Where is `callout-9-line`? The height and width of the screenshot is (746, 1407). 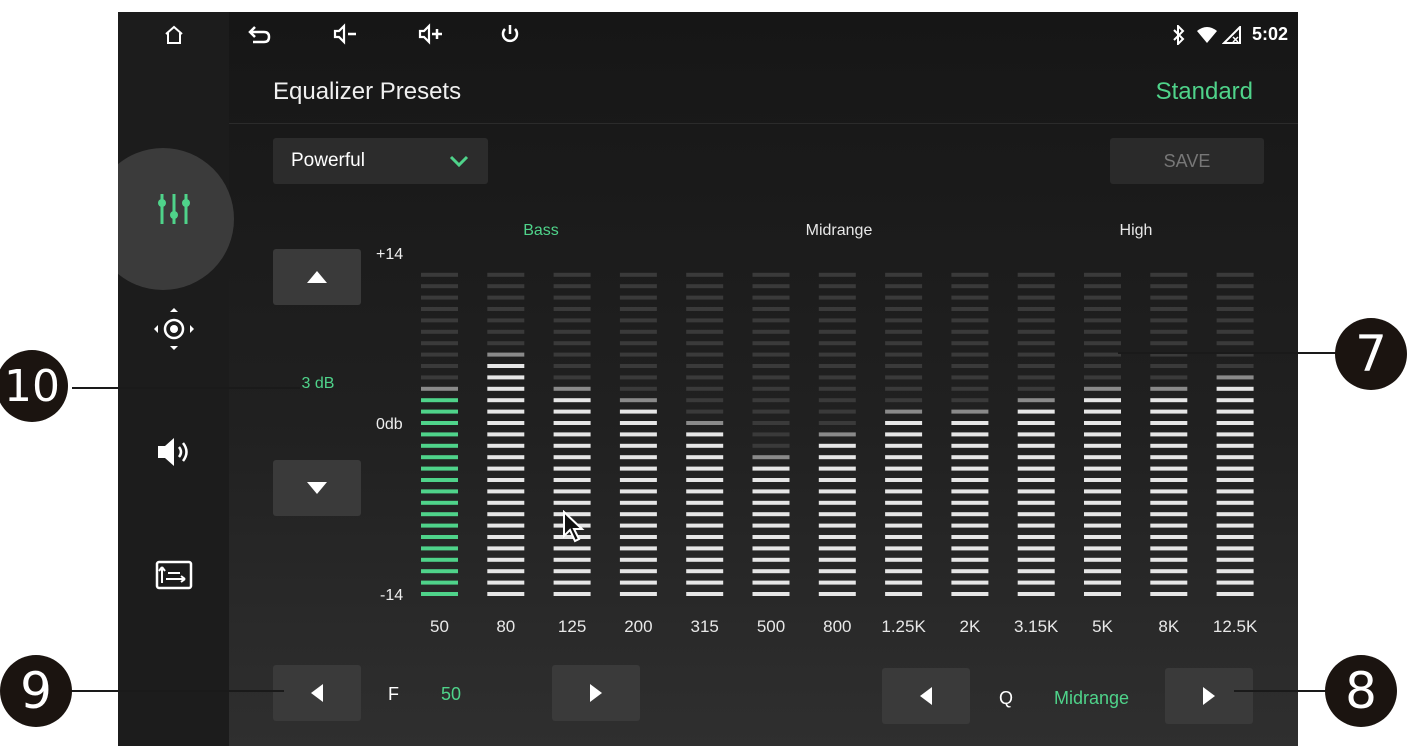
callout-9-line is located at coordinates (176, 691).